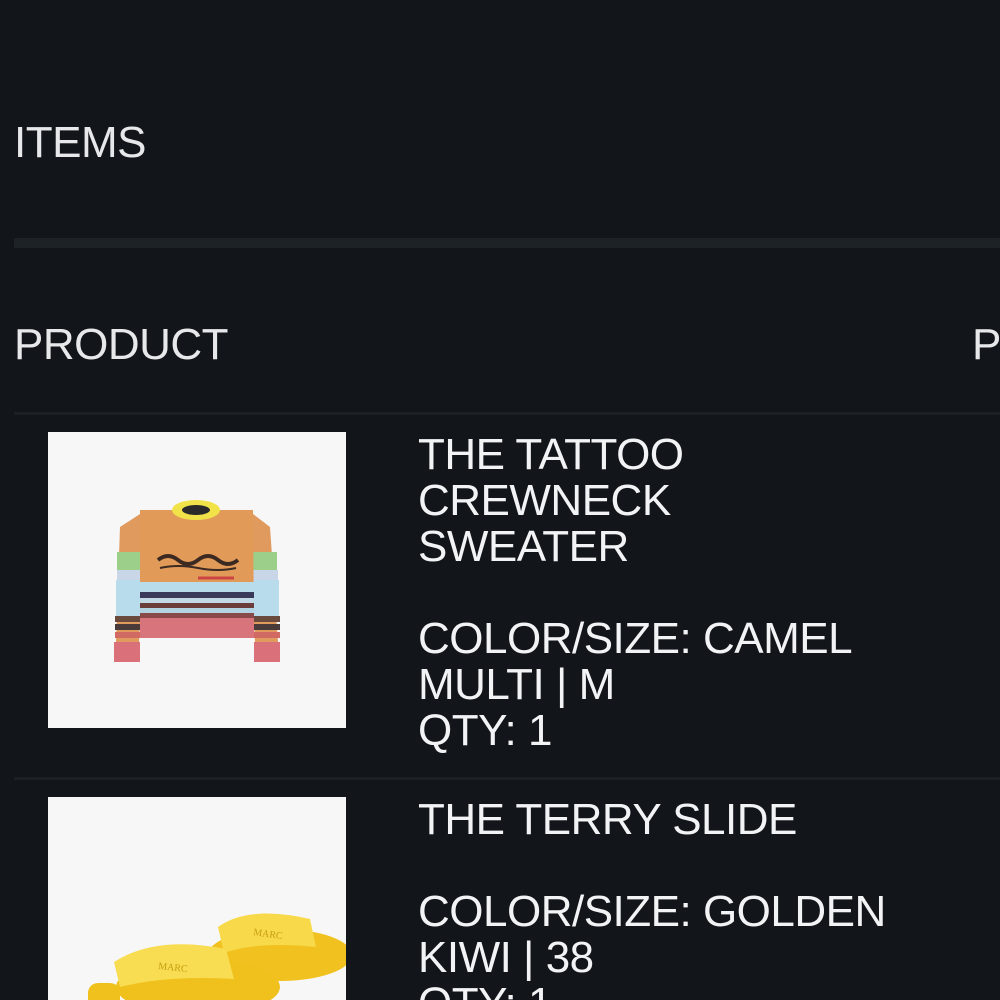 This screenshot has height=1000, width=1000. I want to click on product-name: THE TERRY SLIDE, so click(703, 820).